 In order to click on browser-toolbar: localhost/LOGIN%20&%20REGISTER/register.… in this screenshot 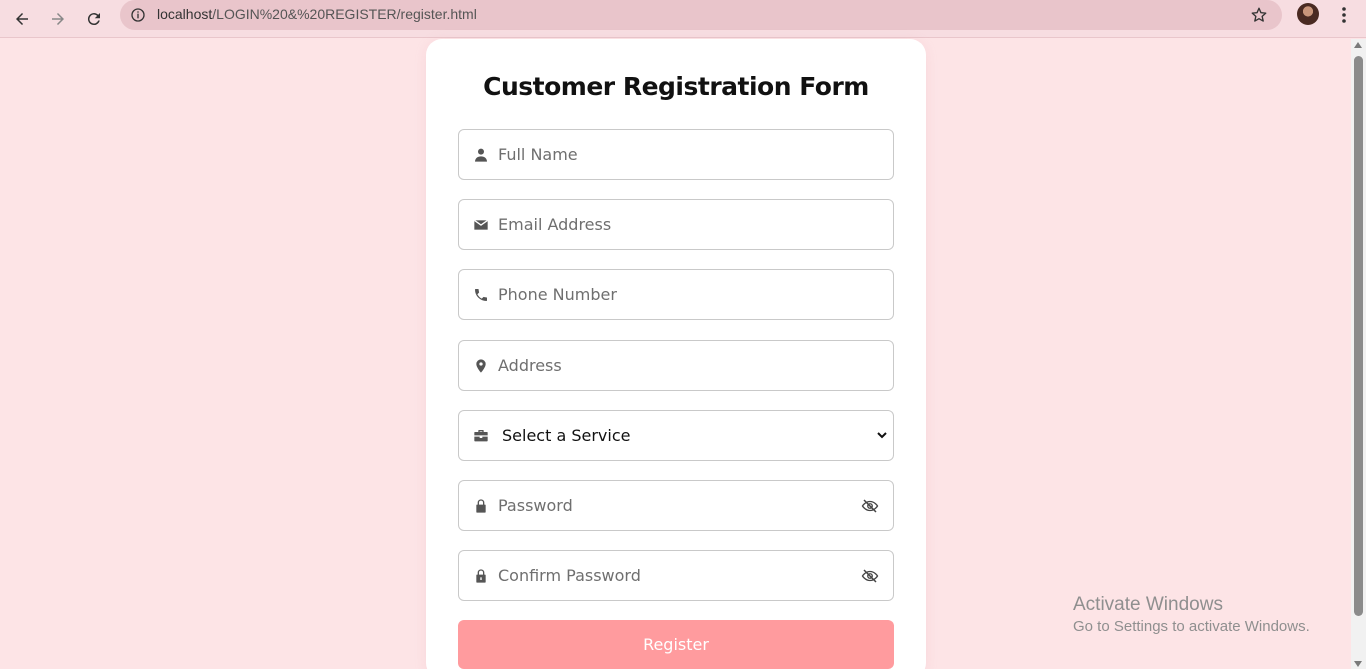, I will do `click(683, 19)`.